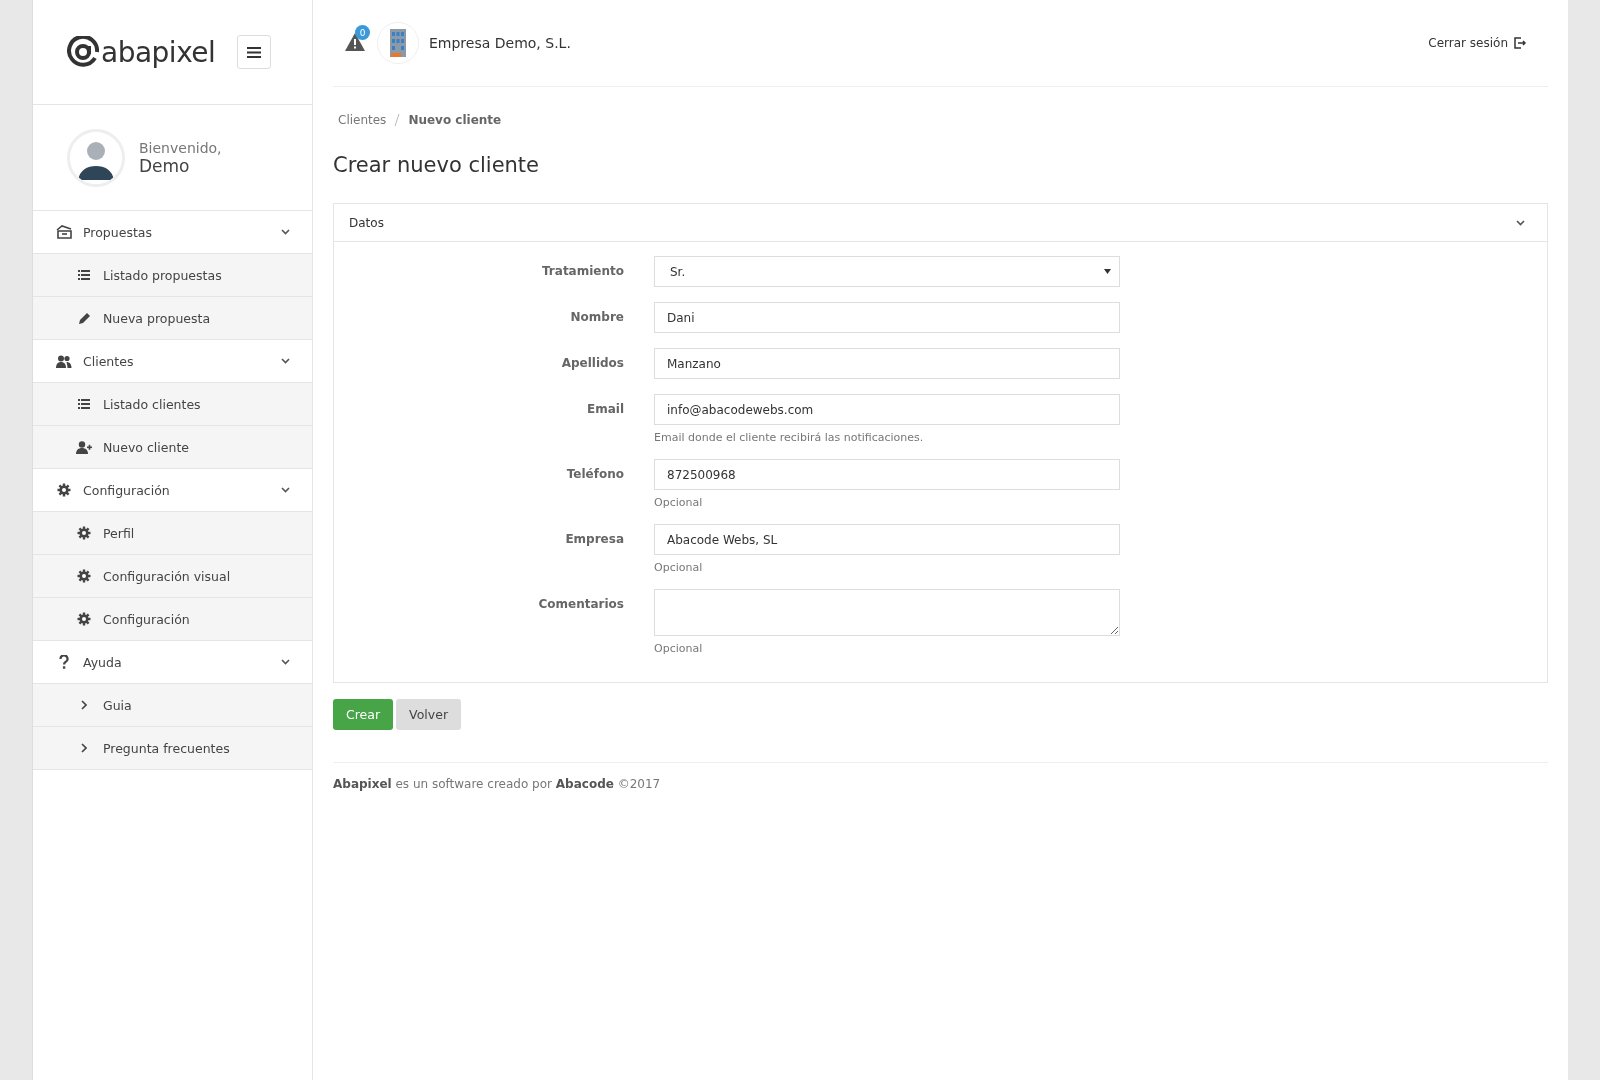 The image size is (1600, 1080). What do you see at coordinates (887, 317) in the screenshot?
I see `input-field: Dani` at bounding box center [887, 317].